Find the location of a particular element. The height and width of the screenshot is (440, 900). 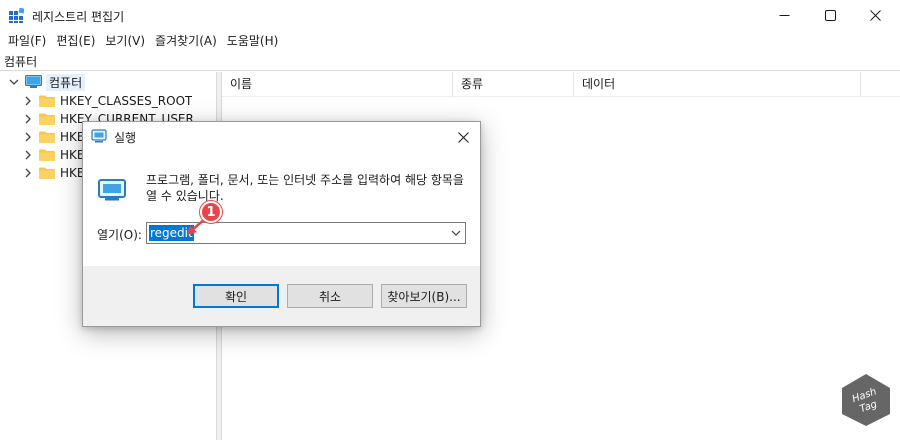

tree-item-computer: 컴퓨터 is located at coordinates (47, 82).